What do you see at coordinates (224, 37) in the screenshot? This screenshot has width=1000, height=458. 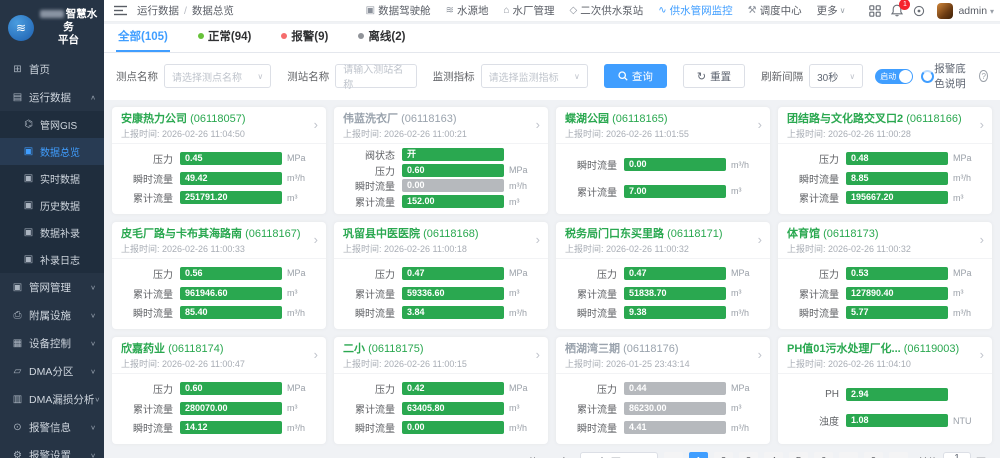 I see `tab-正常: 正常(94)` at bounding box center [224, 37].